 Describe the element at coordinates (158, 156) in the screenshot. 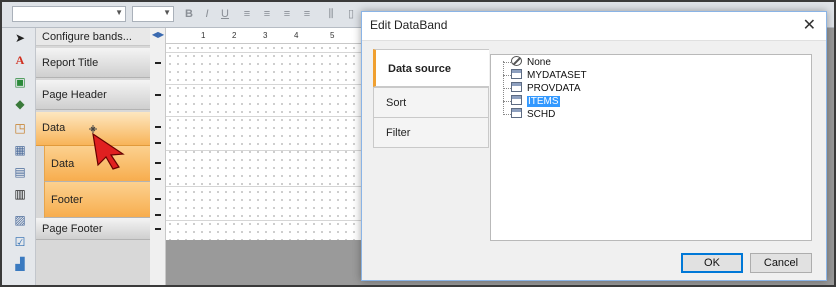

I see `band-markers: ◀▶` at that location.